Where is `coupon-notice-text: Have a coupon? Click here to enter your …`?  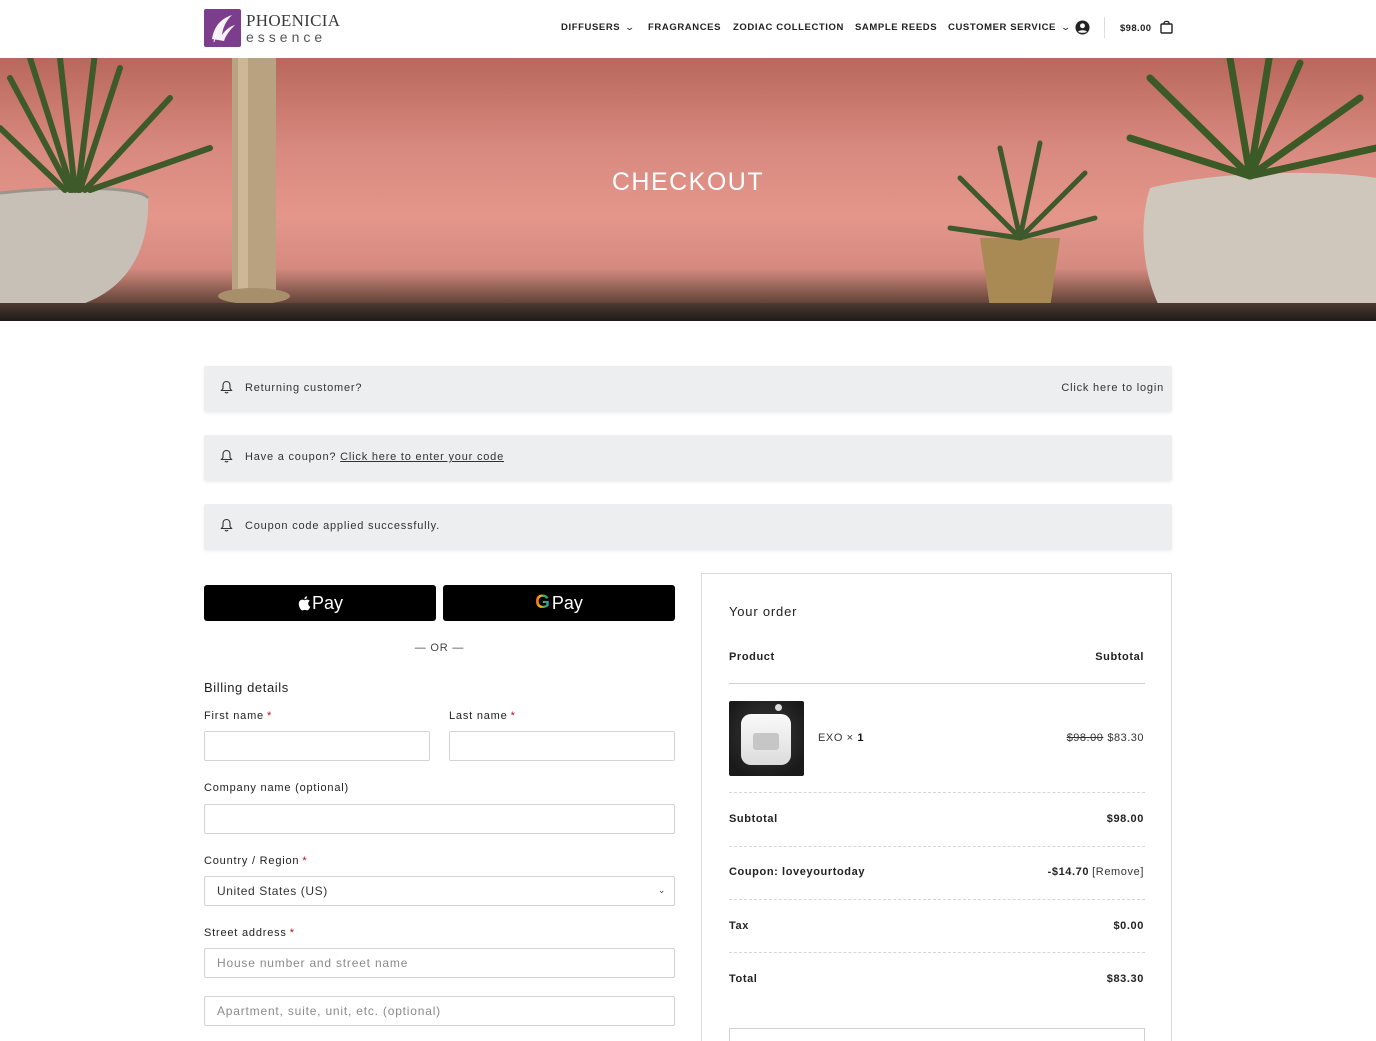 coupon-notice-text: Have a coupon? Click here to enter your … is located at coordinates (374, 457).